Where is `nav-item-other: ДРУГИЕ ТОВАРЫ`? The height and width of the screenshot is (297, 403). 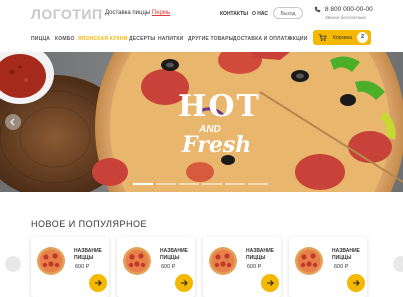
nav-item-other: ДРУГИЕ ТОВАРЫ is located at coordinates (211, 39).